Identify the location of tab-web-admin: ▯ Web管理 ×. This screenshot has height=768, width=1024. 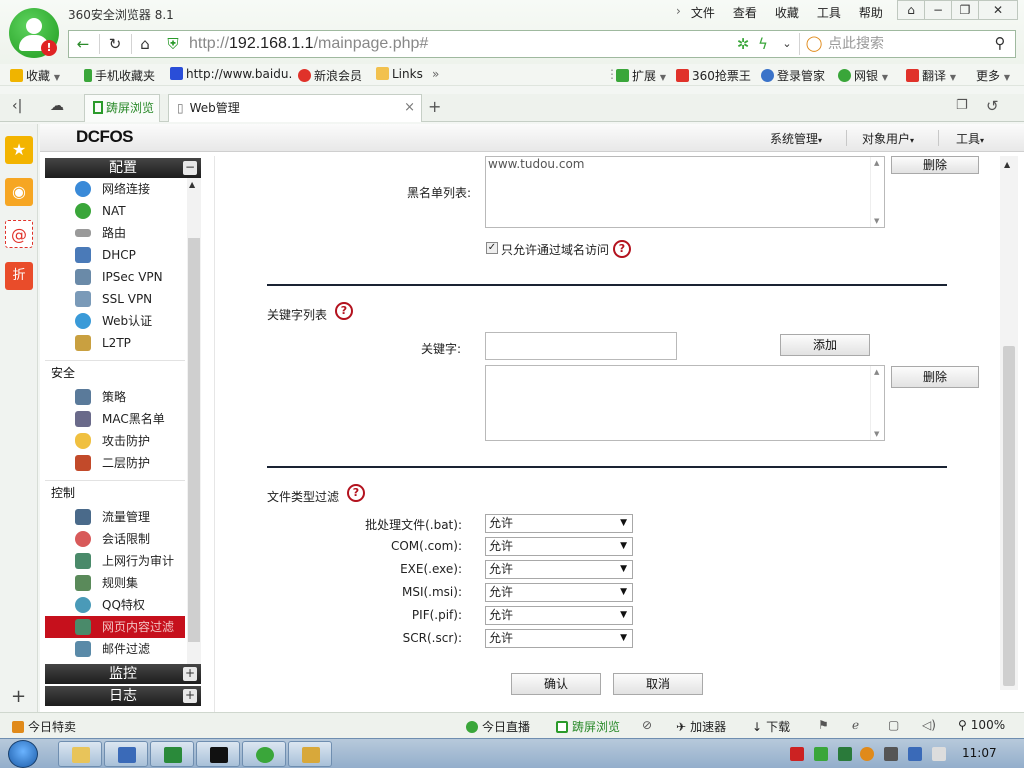
(295, 108).